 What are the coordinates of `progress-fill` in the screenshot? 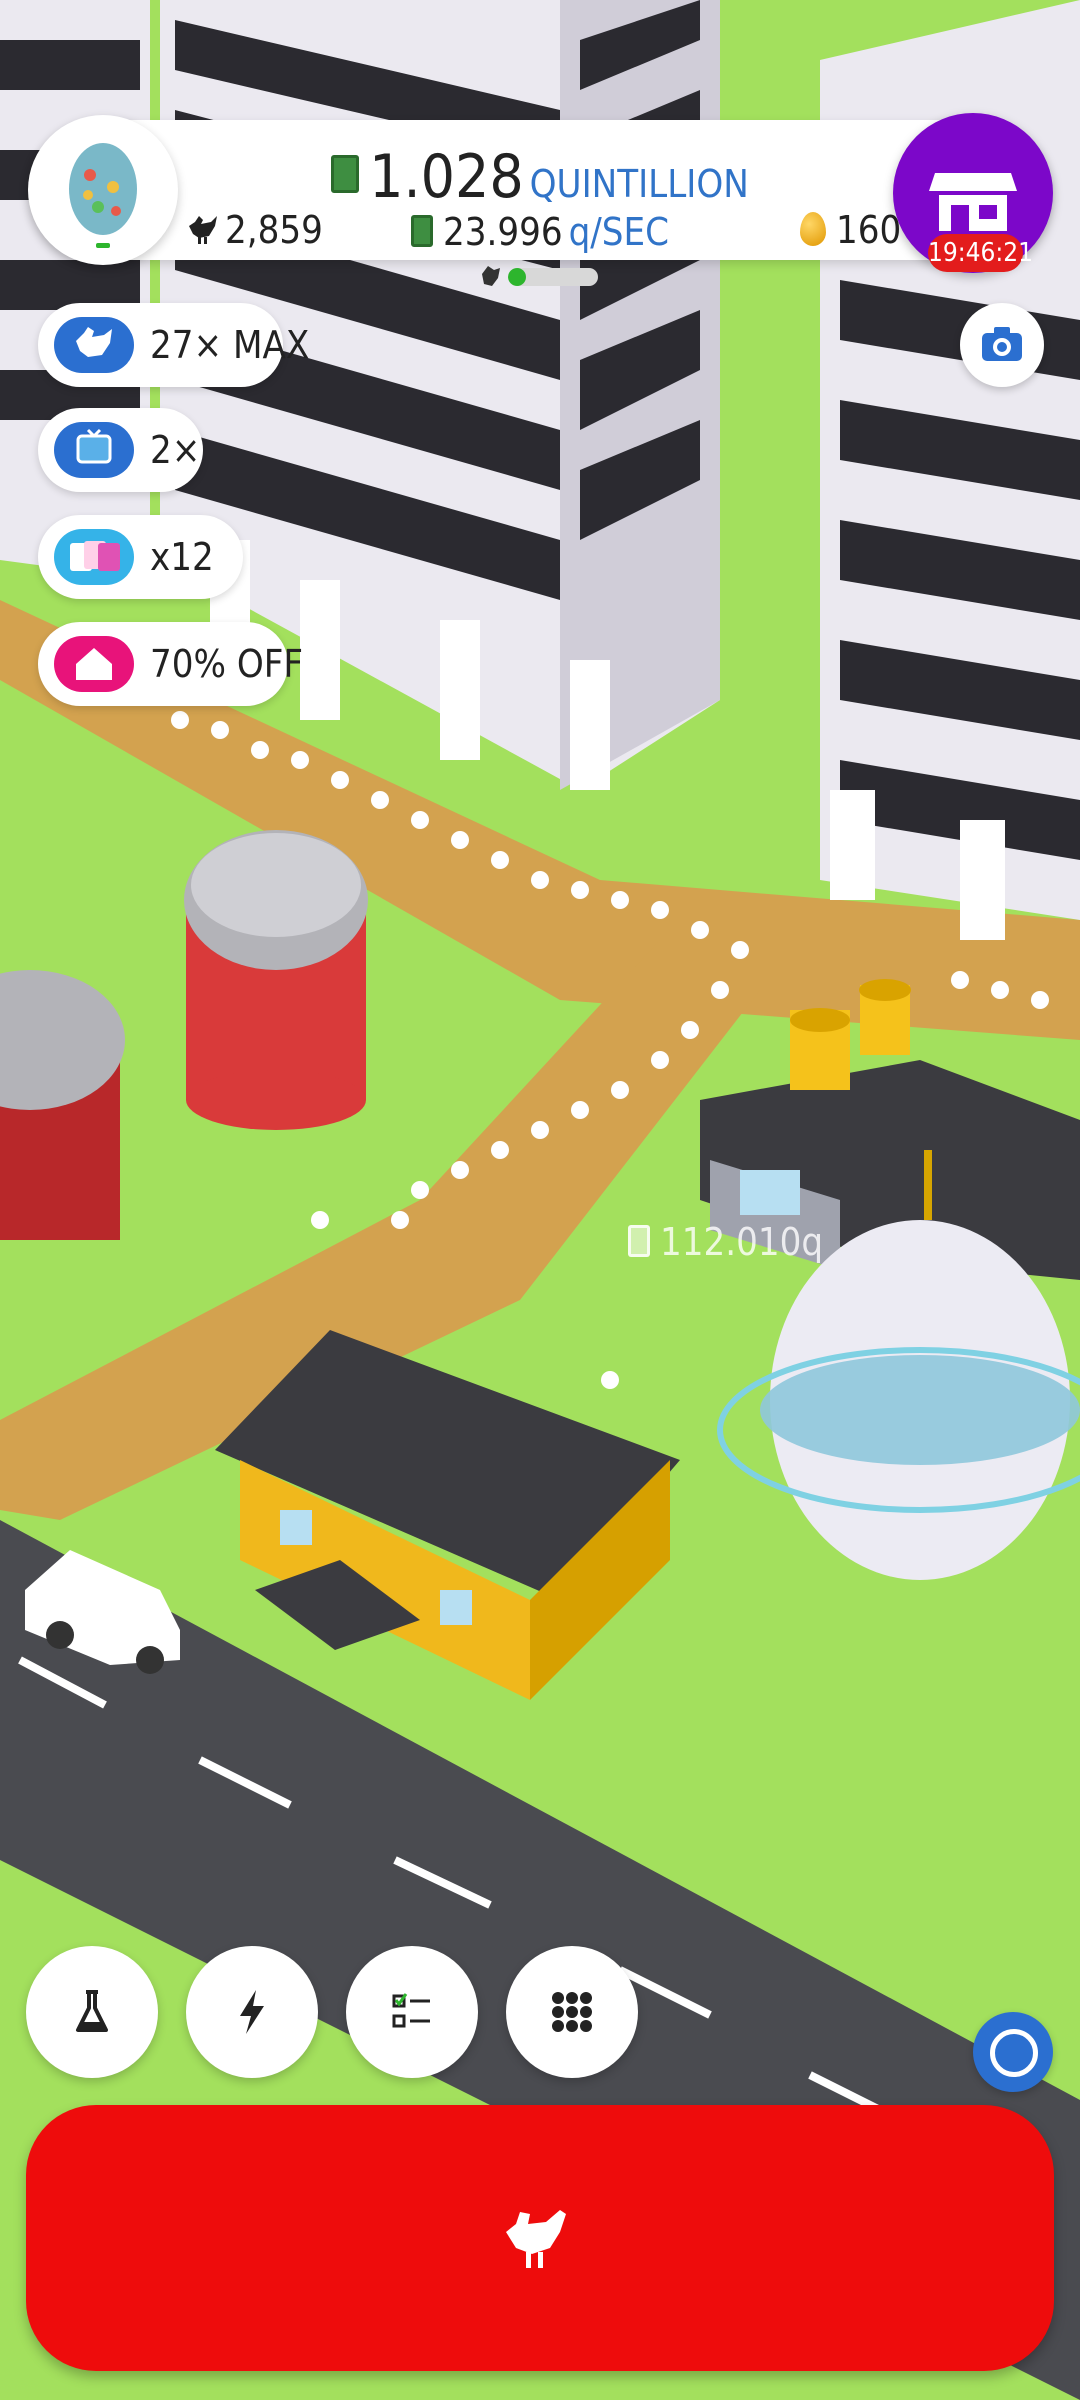 It's located at (517, 277).